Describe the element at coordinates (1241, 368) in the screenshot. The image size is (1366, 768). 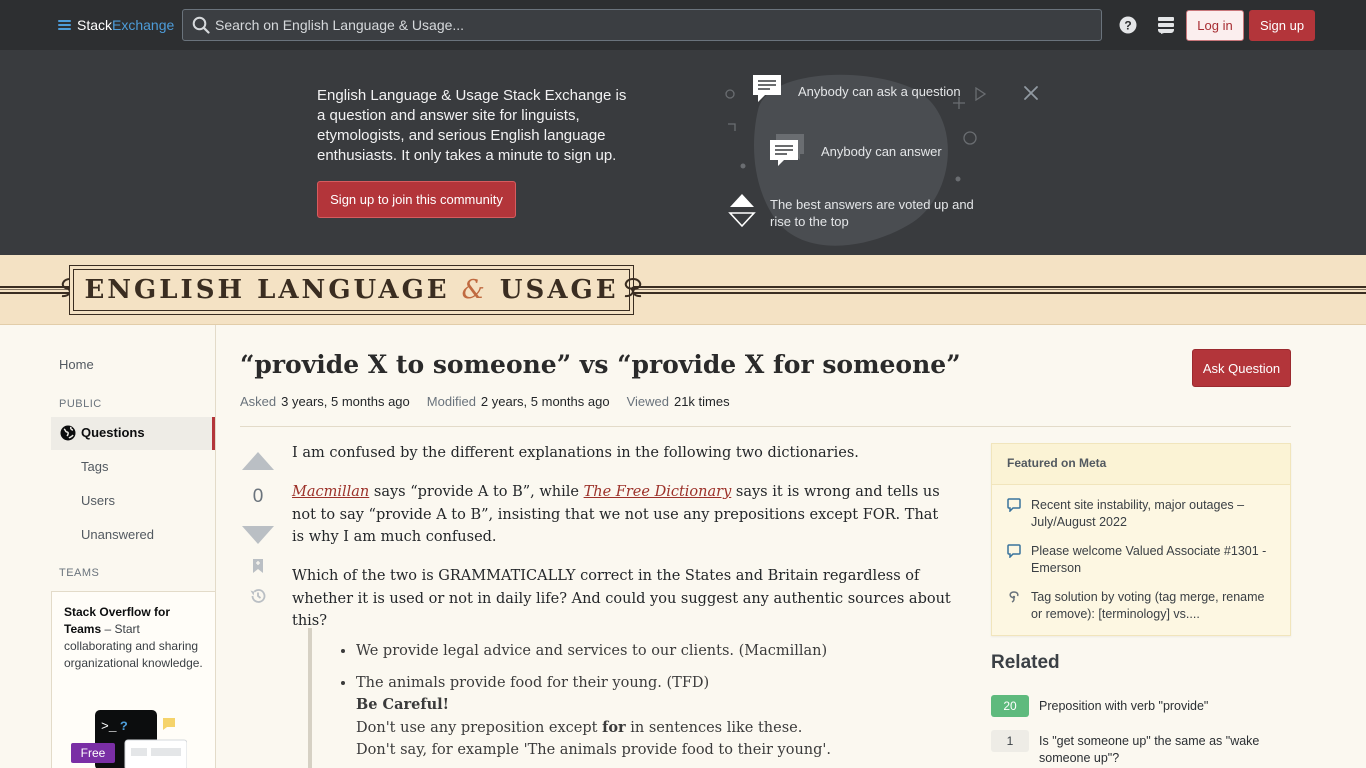
I see `ask-question-button: Ask Question` at that location.